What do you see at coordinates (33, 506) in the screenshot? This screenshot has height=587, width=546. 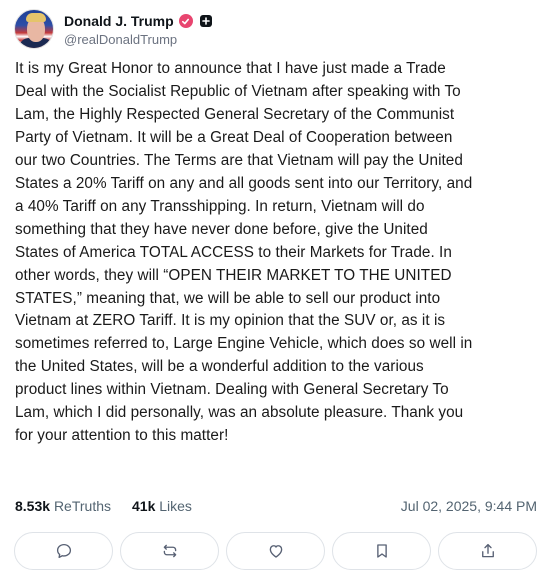 I see `retruths-count: 8.53k` at bounding box center [33, 506].